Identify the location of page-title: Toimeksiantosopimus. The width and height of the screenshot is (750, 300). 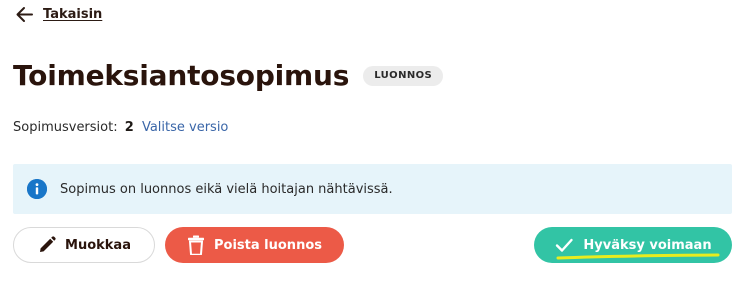
(181, 75).